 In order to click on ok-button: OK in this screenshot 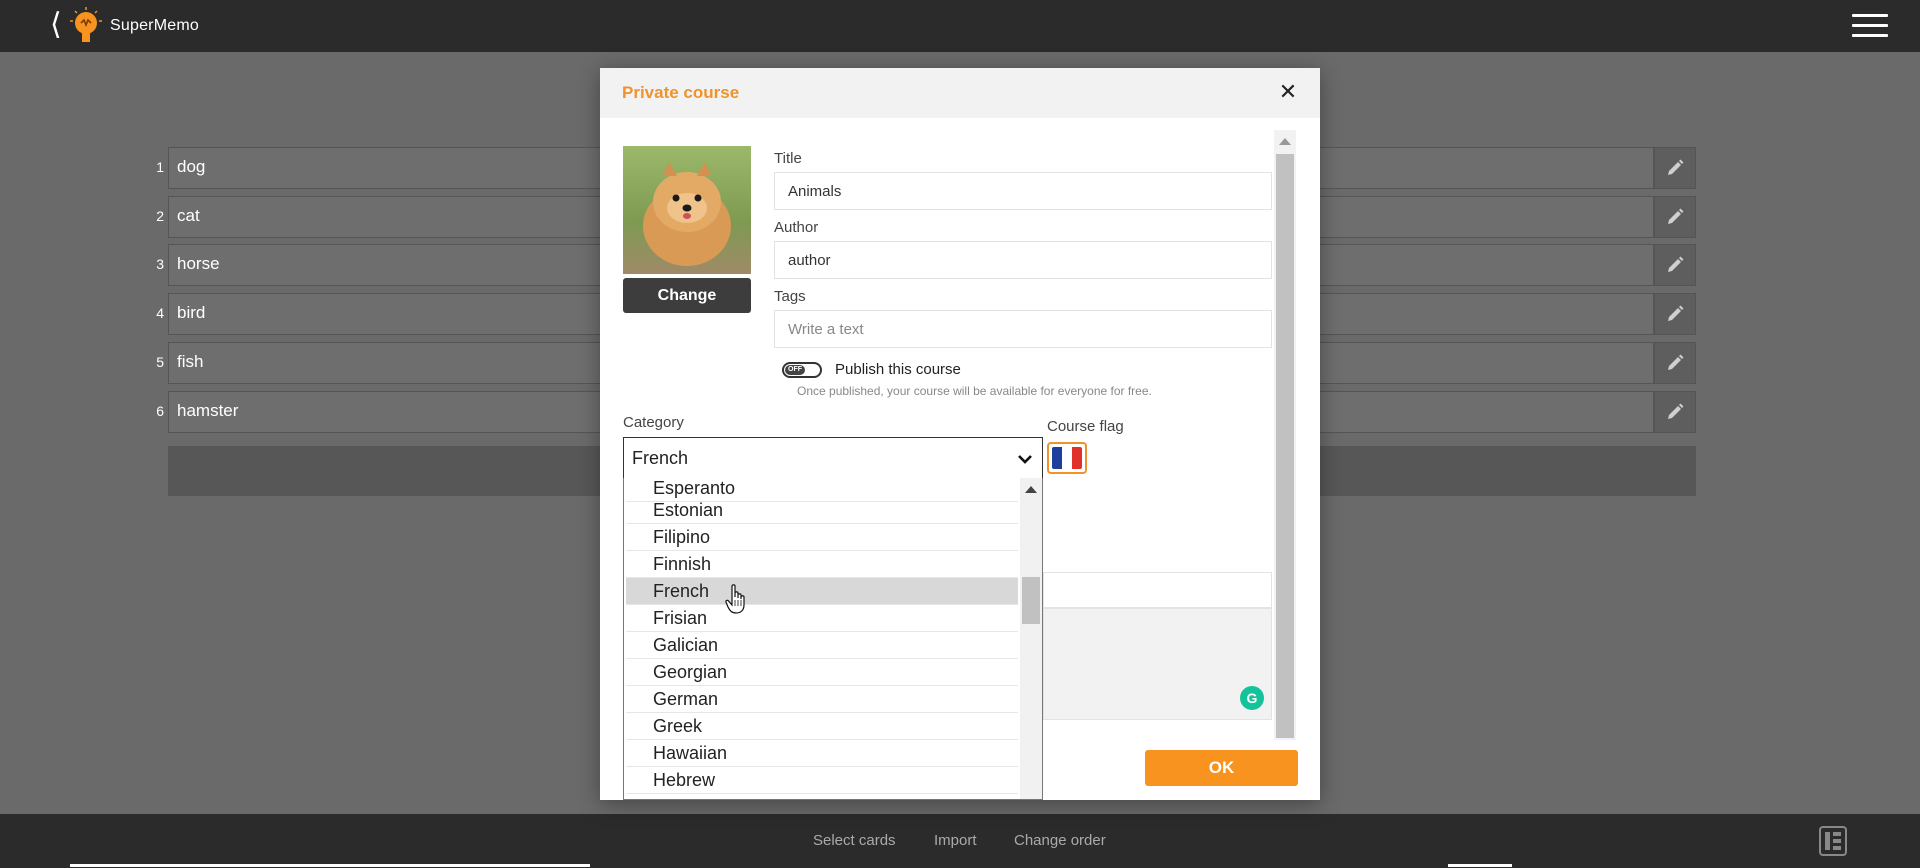, I will do `click(1221, 768)`.